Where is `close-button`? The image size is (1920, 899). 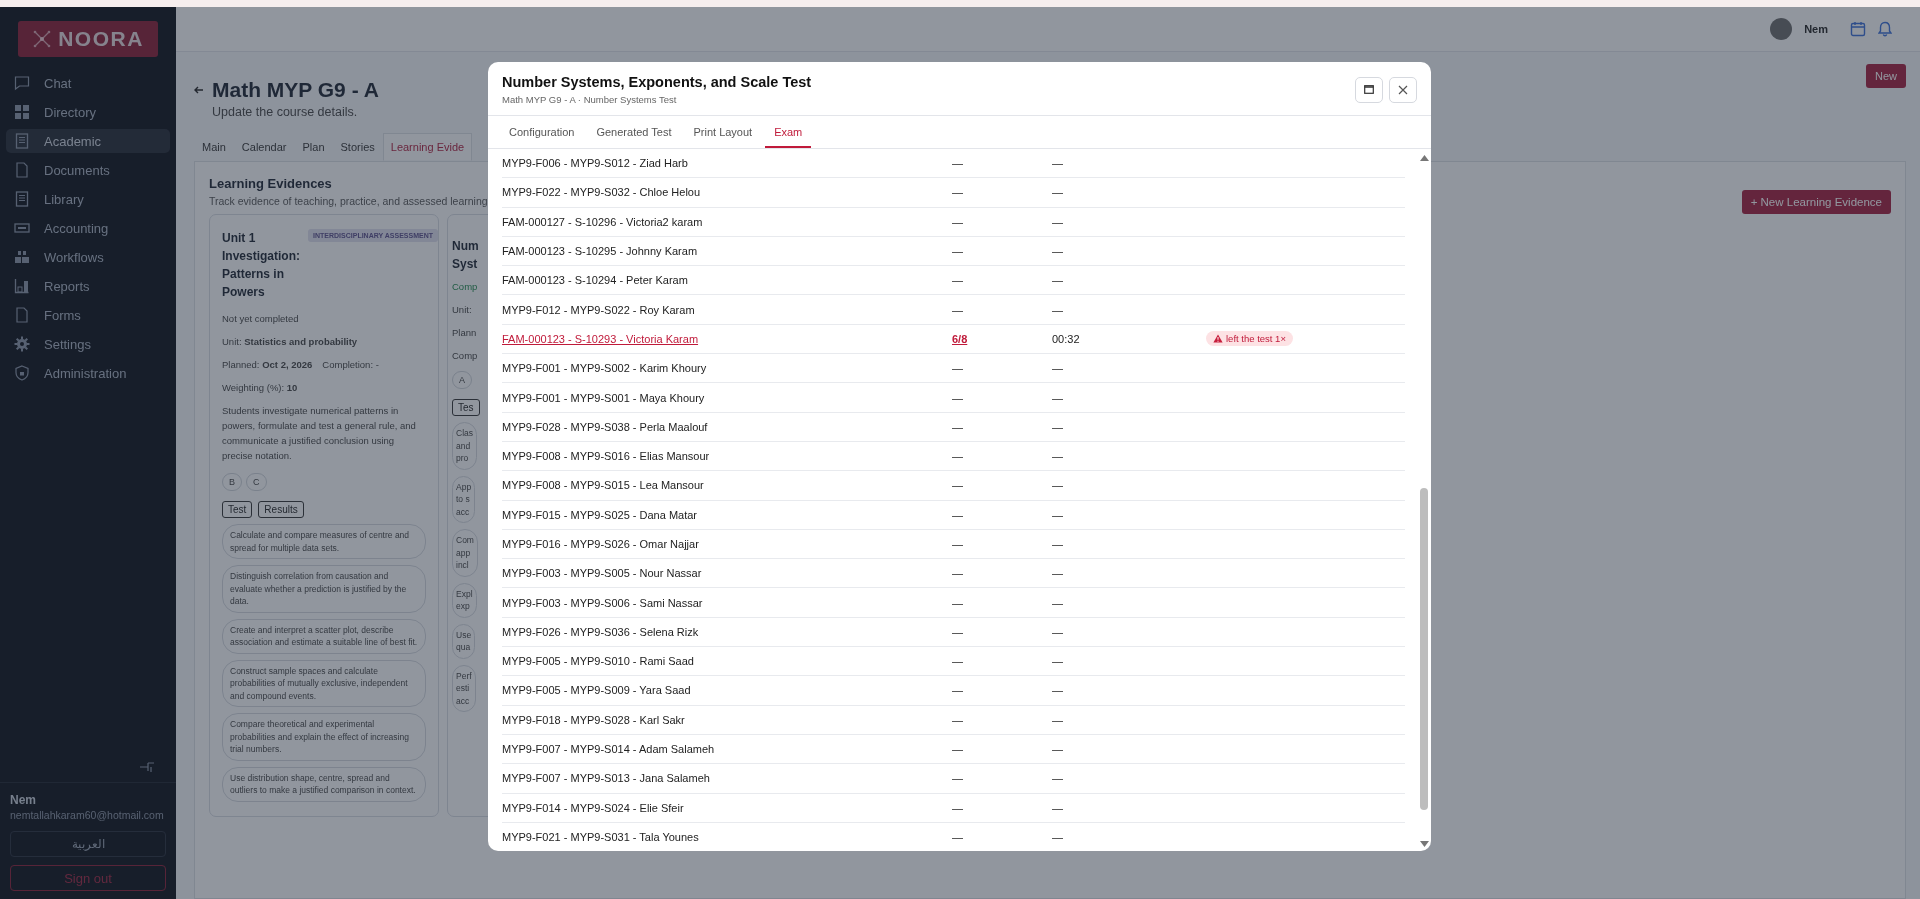 close-button is located at coordinates (1403, 89).